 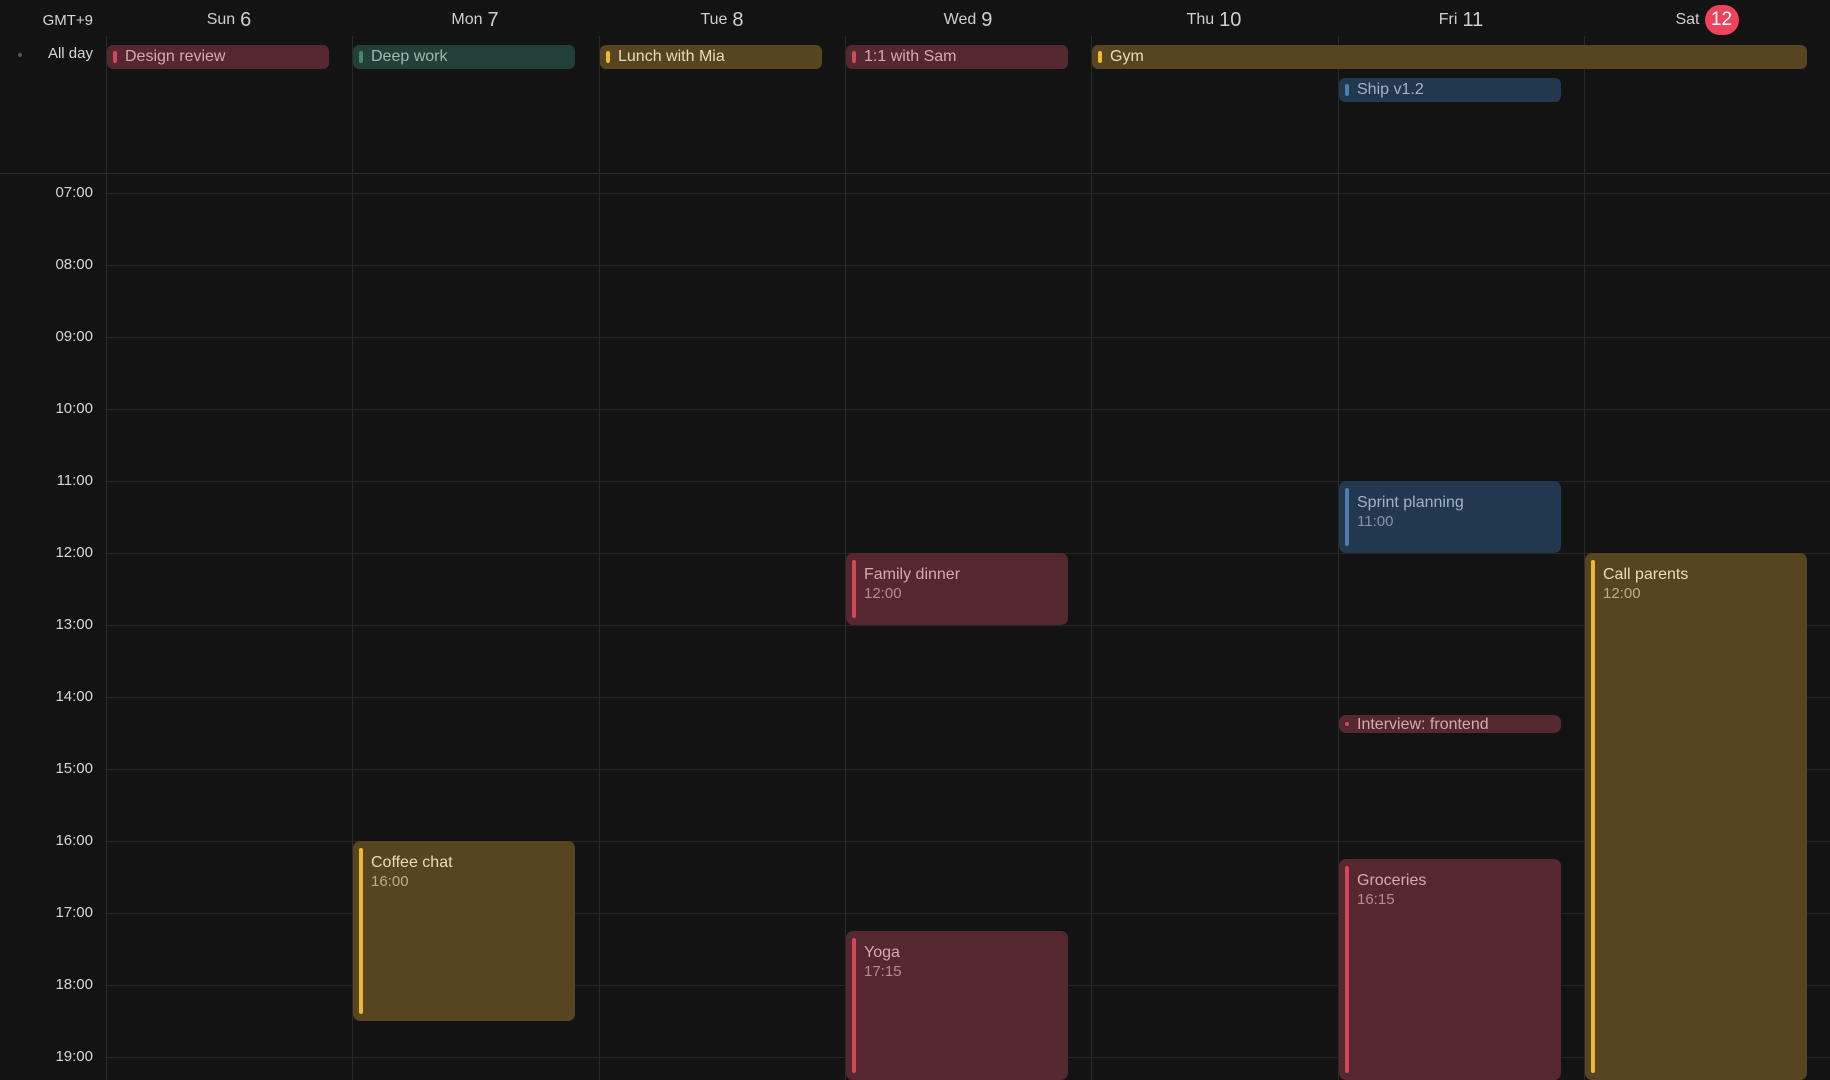 What do you see at coordinates (1473, 19) in the screenshot?
I see `day-date: 11` at bounding box center [1473, 19].